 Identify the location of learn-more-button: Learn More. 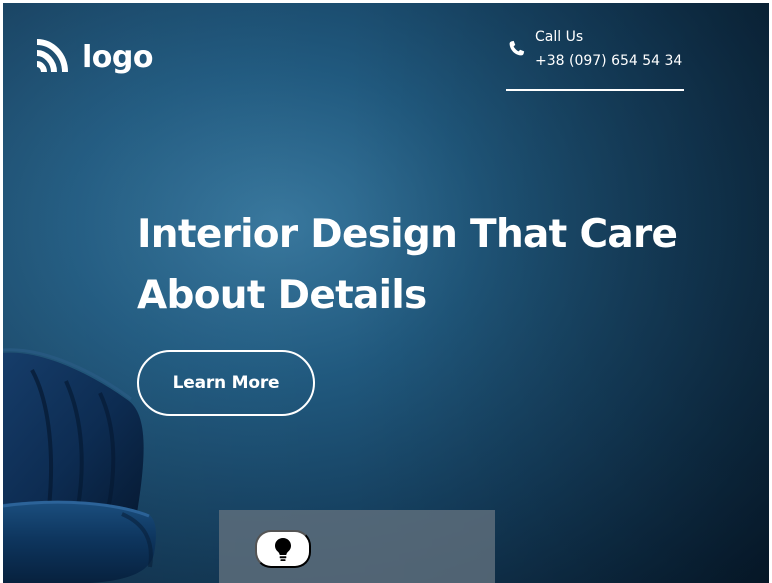
(226, 383).